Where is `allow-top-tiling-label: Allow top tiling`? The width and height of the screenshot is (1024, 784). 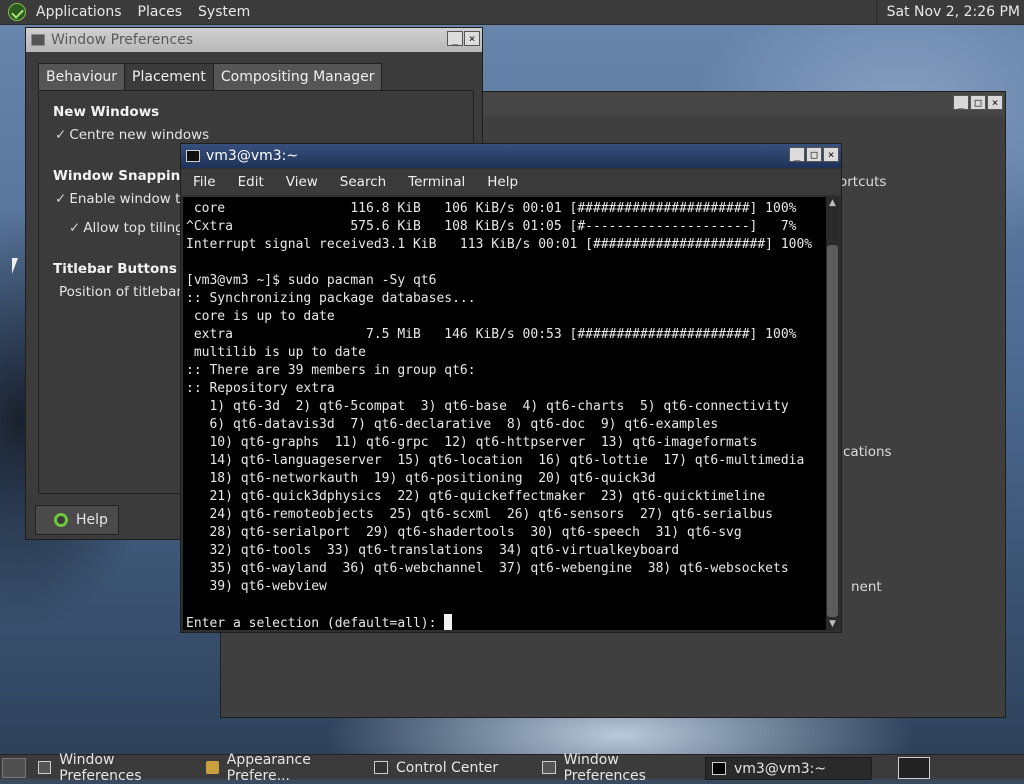
allow-top-tiling-label: Allow top tiling is located at coordinates (133, 228).